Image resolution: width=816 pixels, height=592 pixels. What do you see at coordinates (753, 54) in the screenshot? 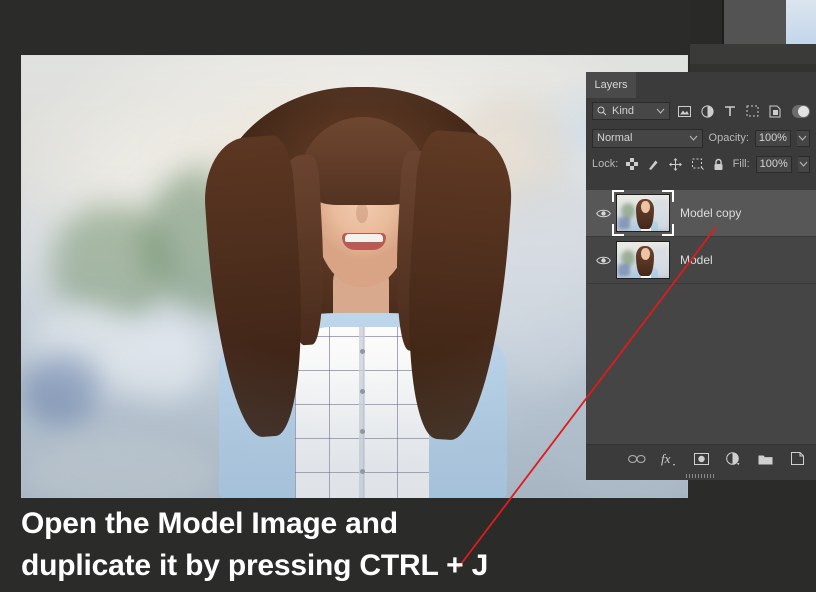
I see `background-band-upper` at bounding box center [753, 54].